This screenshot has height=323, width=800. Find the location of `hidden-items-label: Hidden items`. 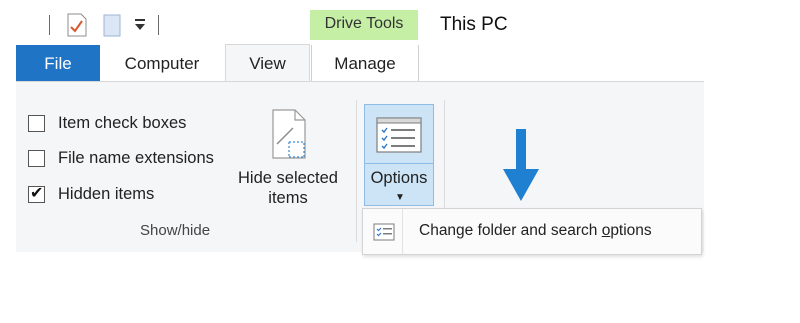

hidden-items-label: Hidden items is located at coordinates (106, 193).